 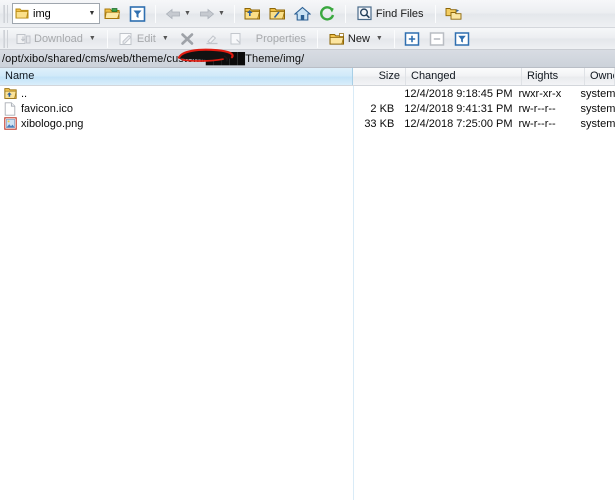 I want to click on new-button: New ▼, so click(x=356, y=39).